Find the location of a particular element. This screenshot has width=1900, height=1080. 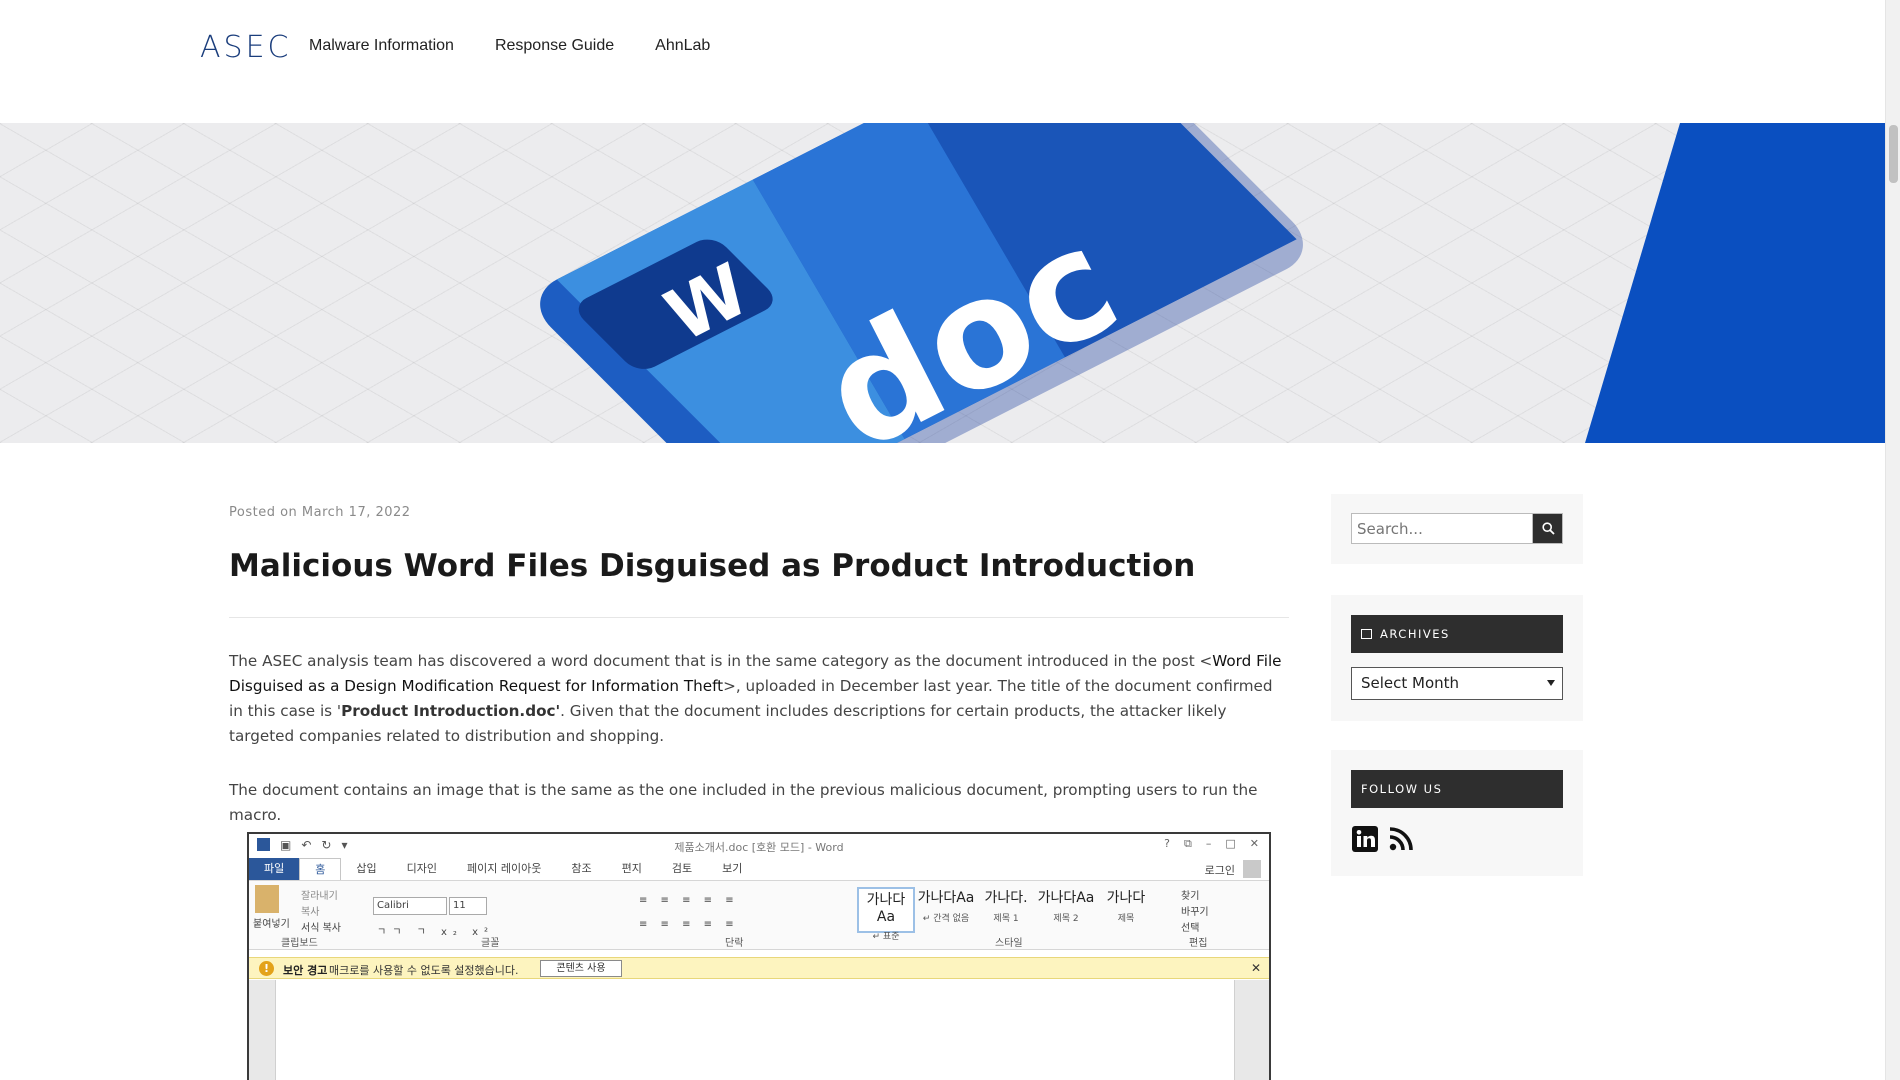

search-button is located at coordinates (1547, 528).